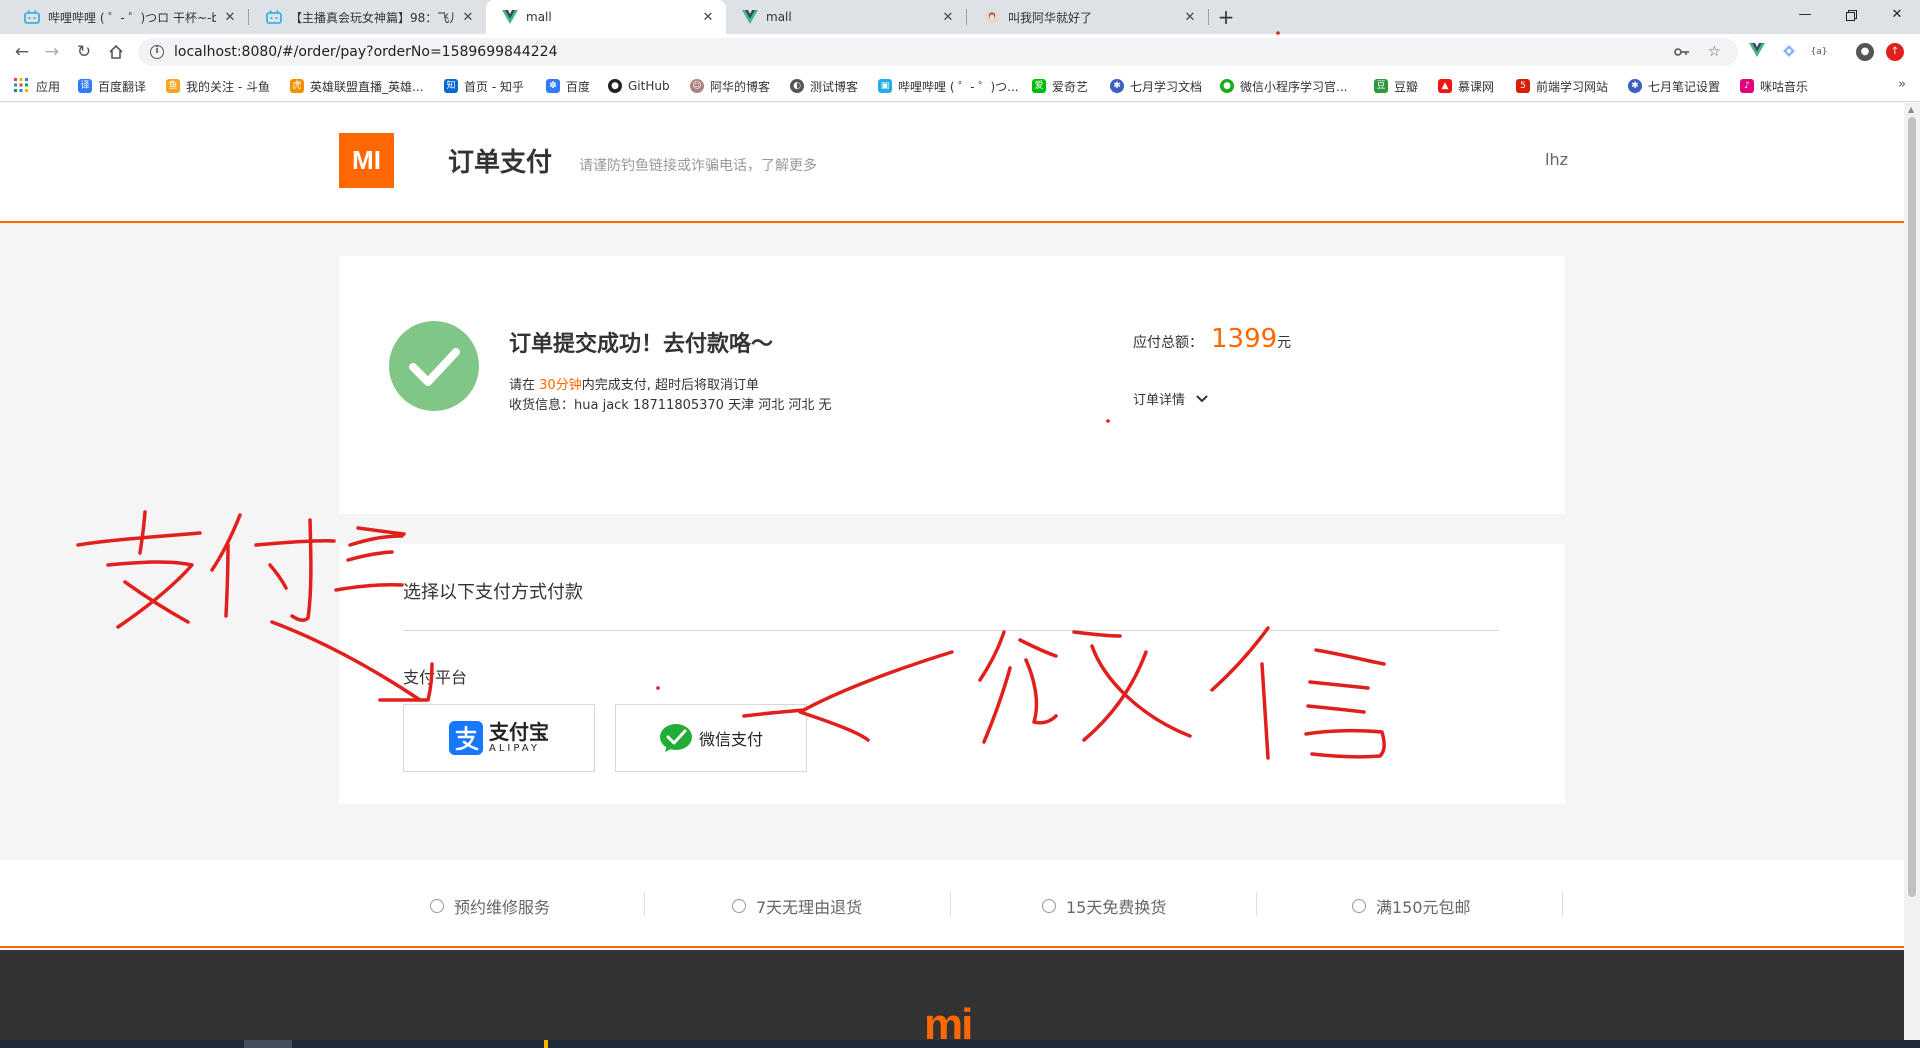  What do you see at coordinates (1897, 15) in the screenshot?
I see `window-close-icon: ✕` at bounding box center [1897, 15].